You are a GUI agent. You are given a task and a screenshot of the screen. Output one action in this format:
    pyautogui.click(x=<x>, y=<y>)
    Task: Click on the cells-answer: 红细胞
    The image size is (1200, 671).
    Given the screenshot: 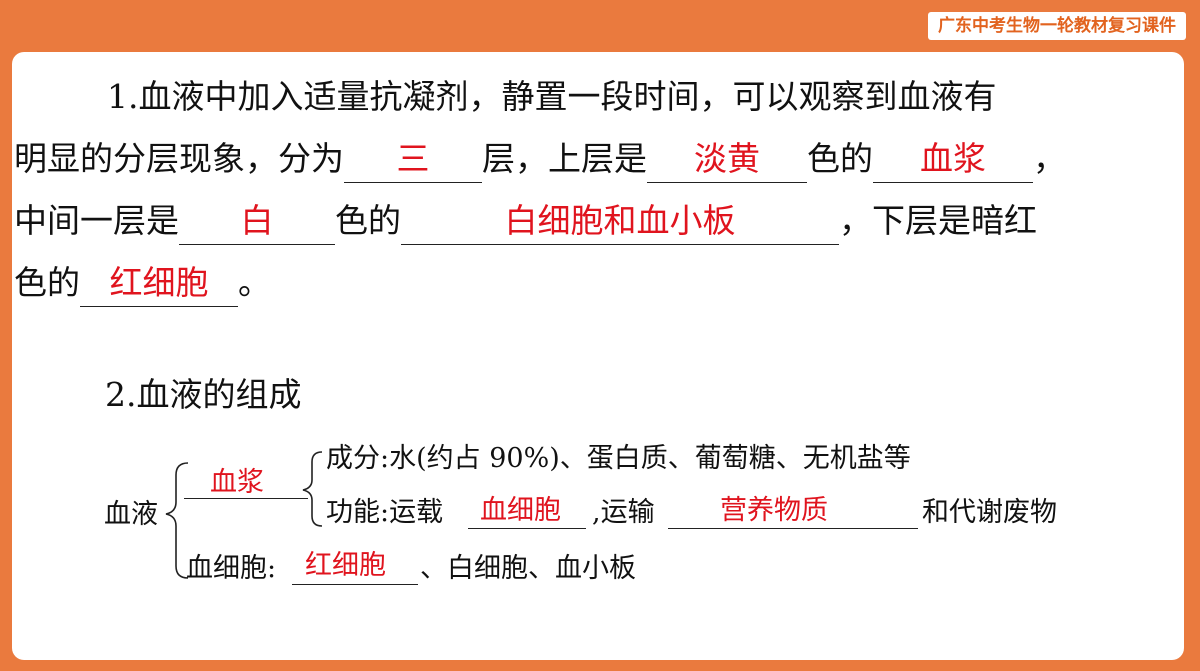 What is the action you would take?
    pyautogui.click(x=345, y=565)
    